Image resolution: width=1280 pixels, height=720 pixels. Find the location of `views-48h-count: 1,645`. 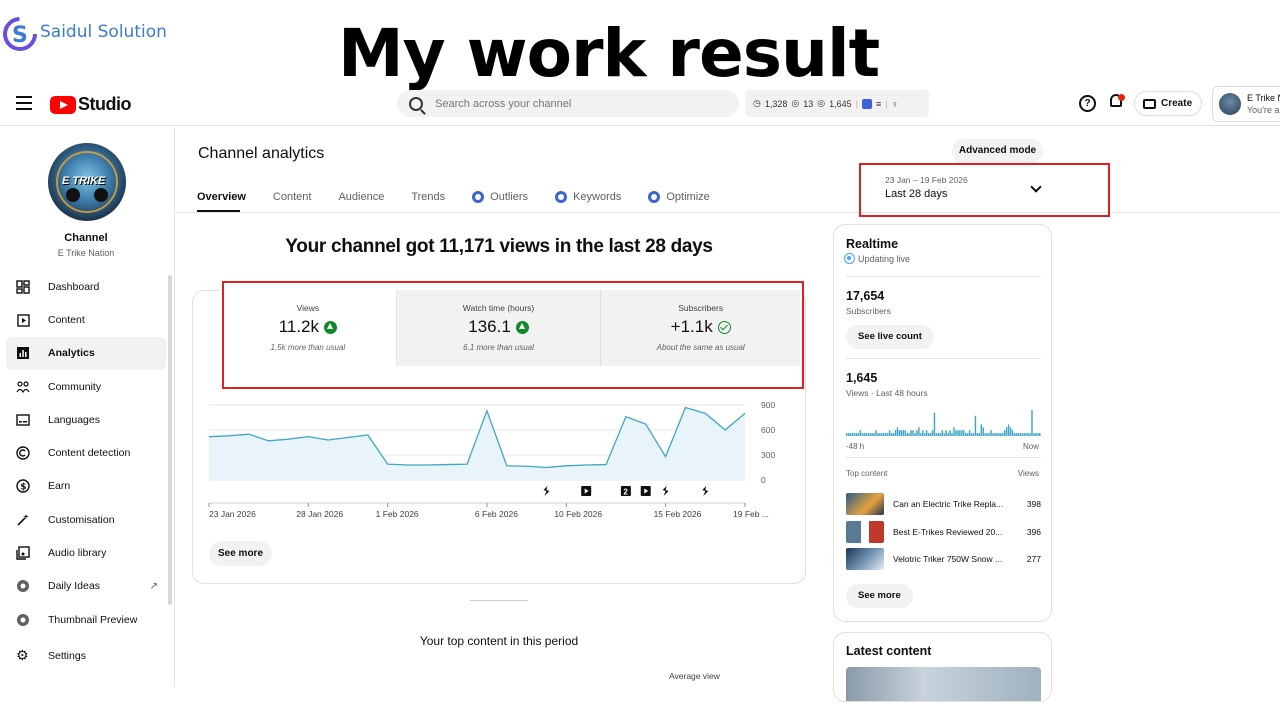

views-48h-count: 1,645 is located at coordinates (862, 378).